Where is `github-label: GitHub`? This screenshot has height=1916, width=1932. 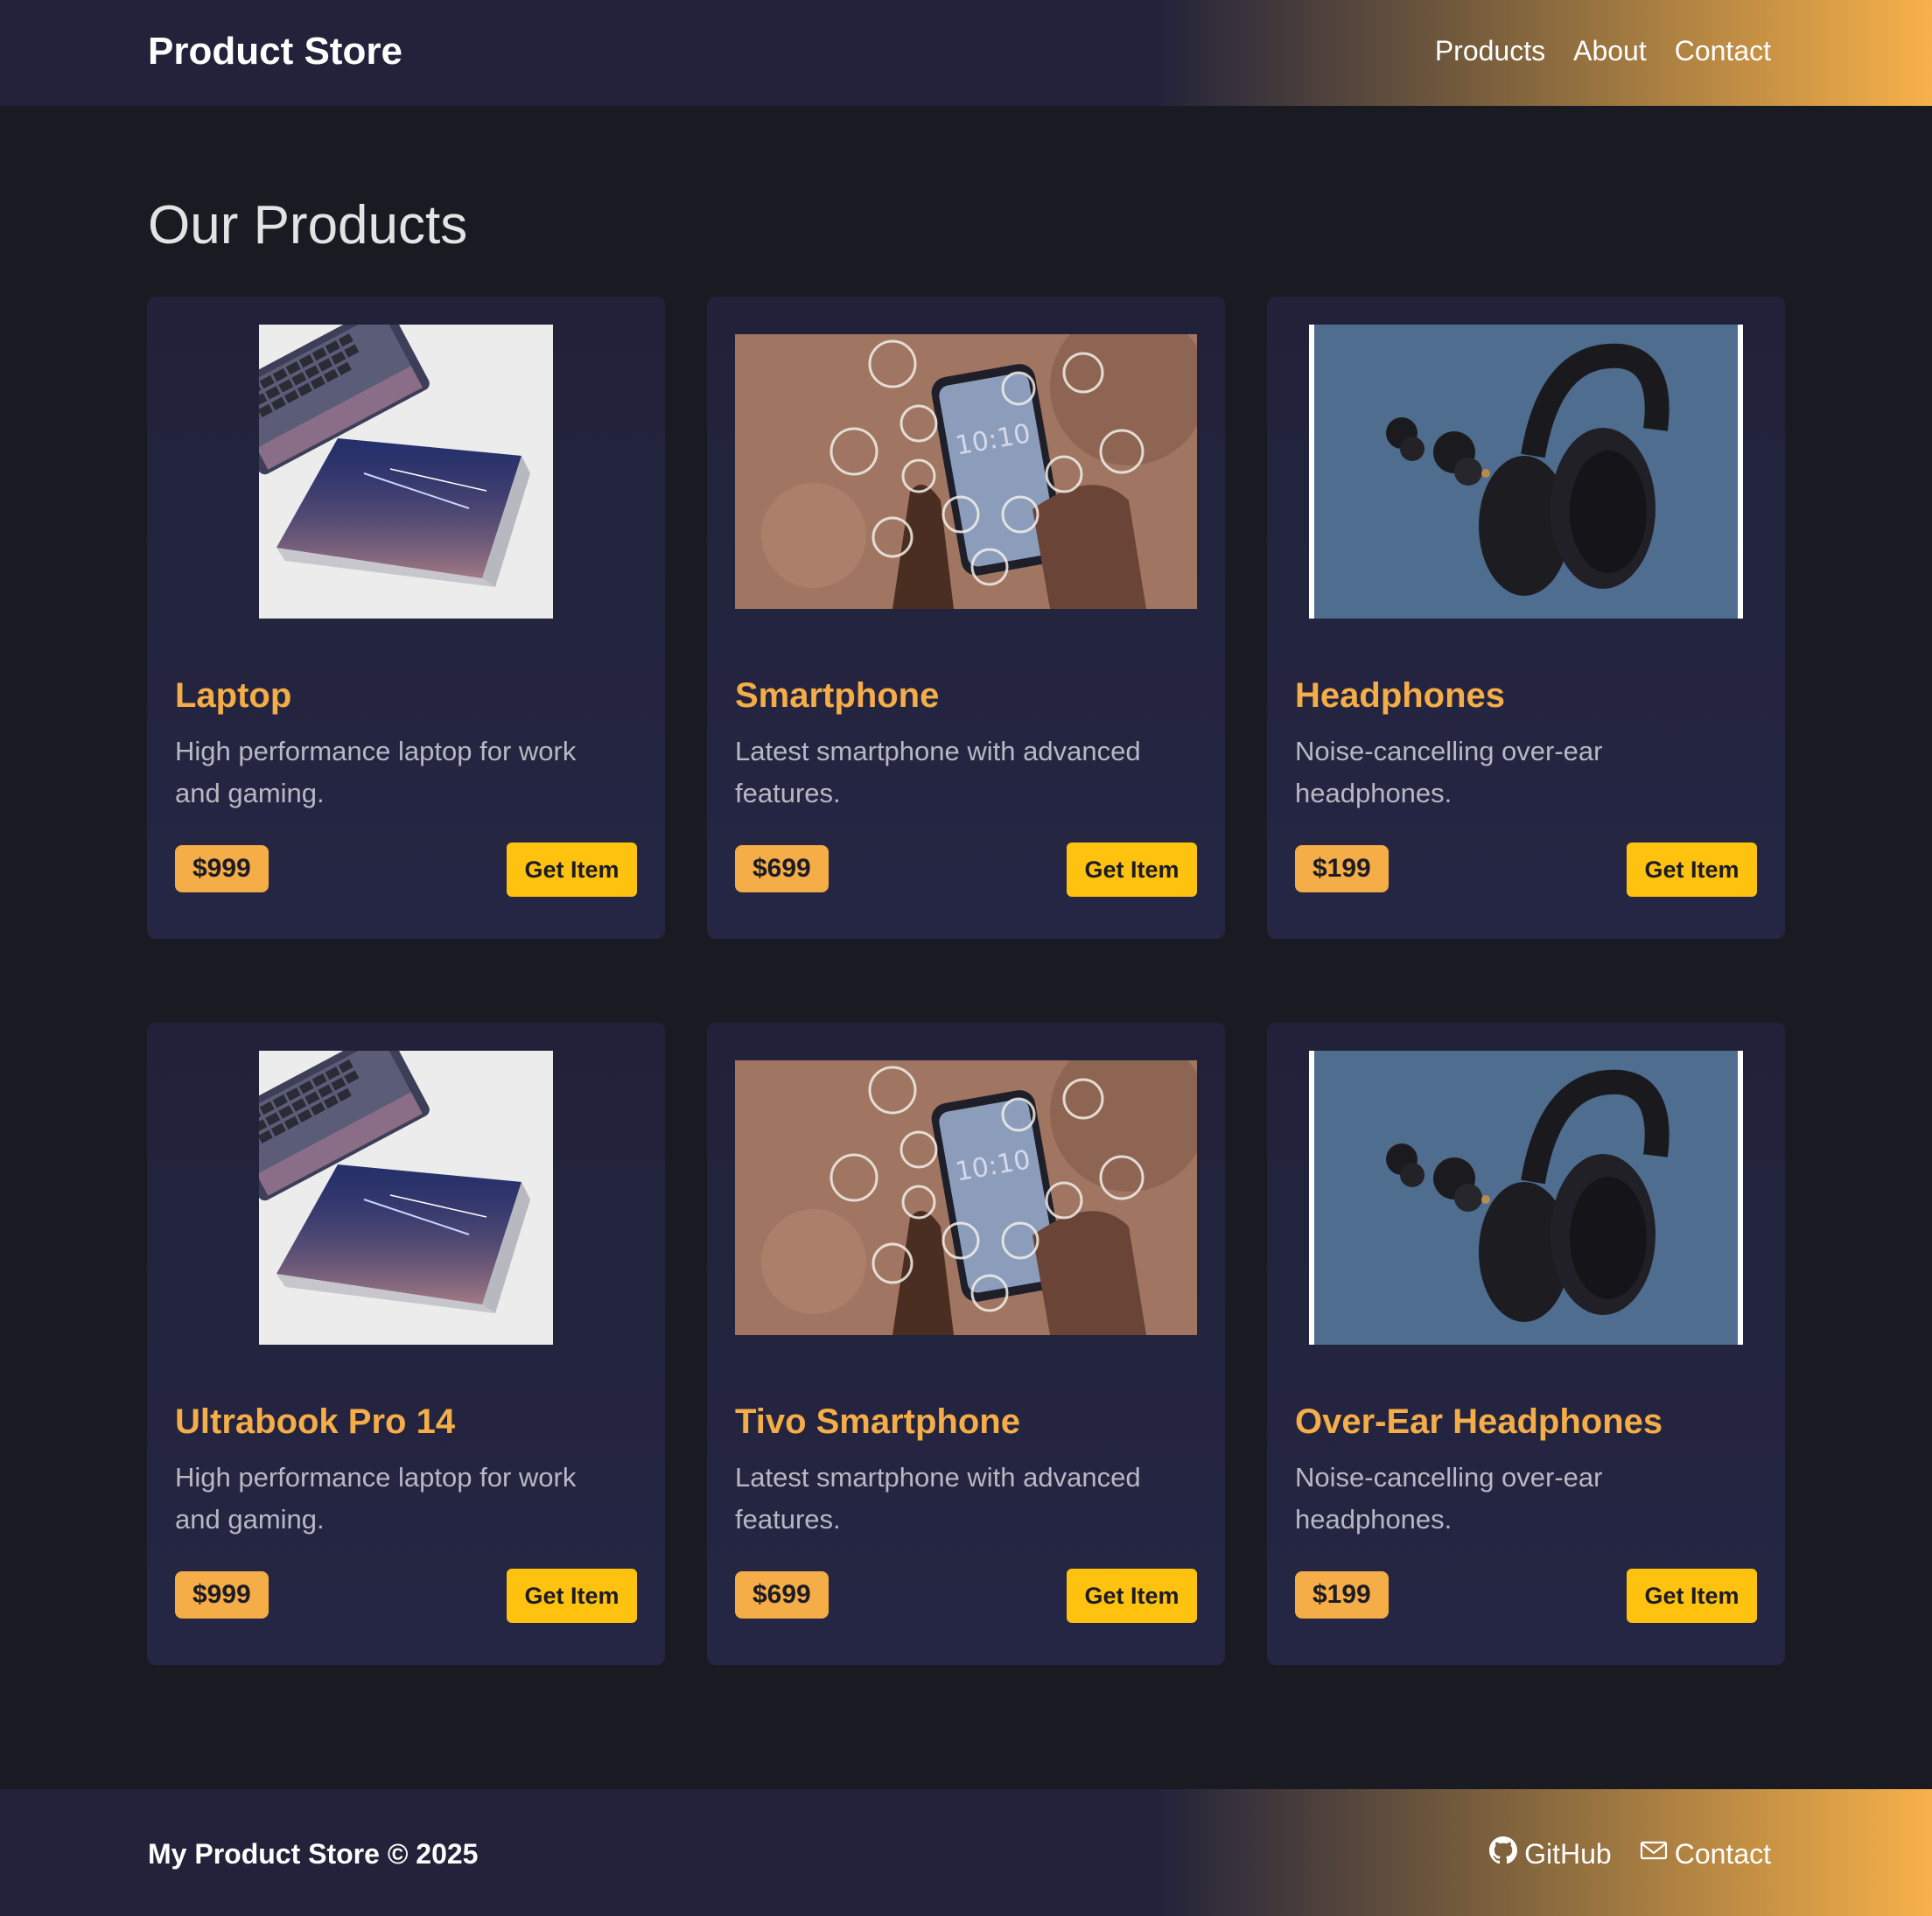 github-label: GitHub is located at coordinates (1568, 1853).